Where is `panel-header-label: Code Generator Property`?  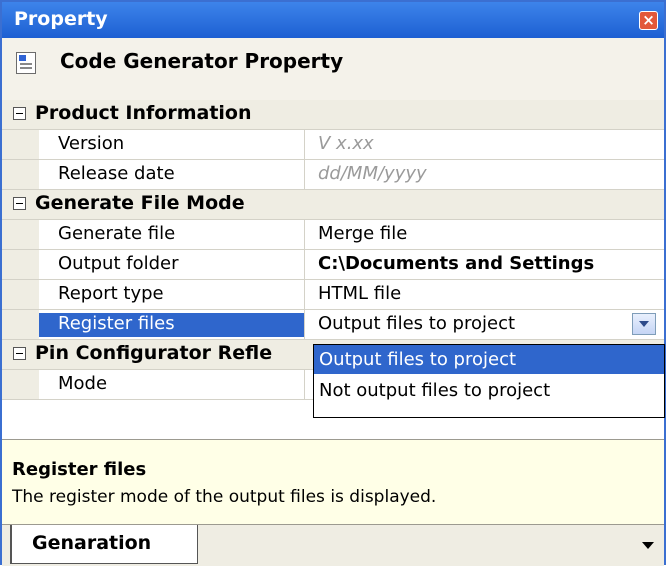
panel-header-label: Code Generator Property is located at coordinates (202, 61).